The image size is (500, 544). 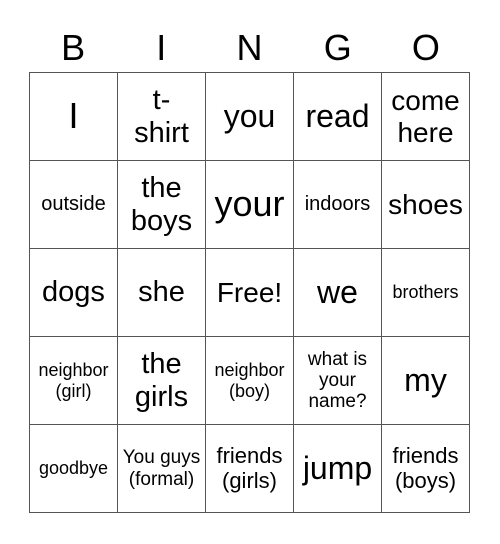 I want to click on bingo-cell: neighbor (boy), so click(x=249, y=380).